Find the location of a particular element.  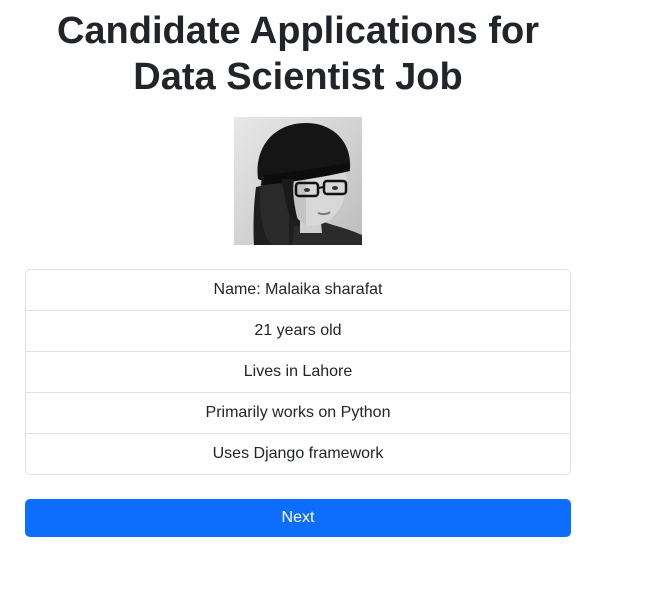

detail-name: Name: Malaika sharafat is located at coordinates (298, 290).